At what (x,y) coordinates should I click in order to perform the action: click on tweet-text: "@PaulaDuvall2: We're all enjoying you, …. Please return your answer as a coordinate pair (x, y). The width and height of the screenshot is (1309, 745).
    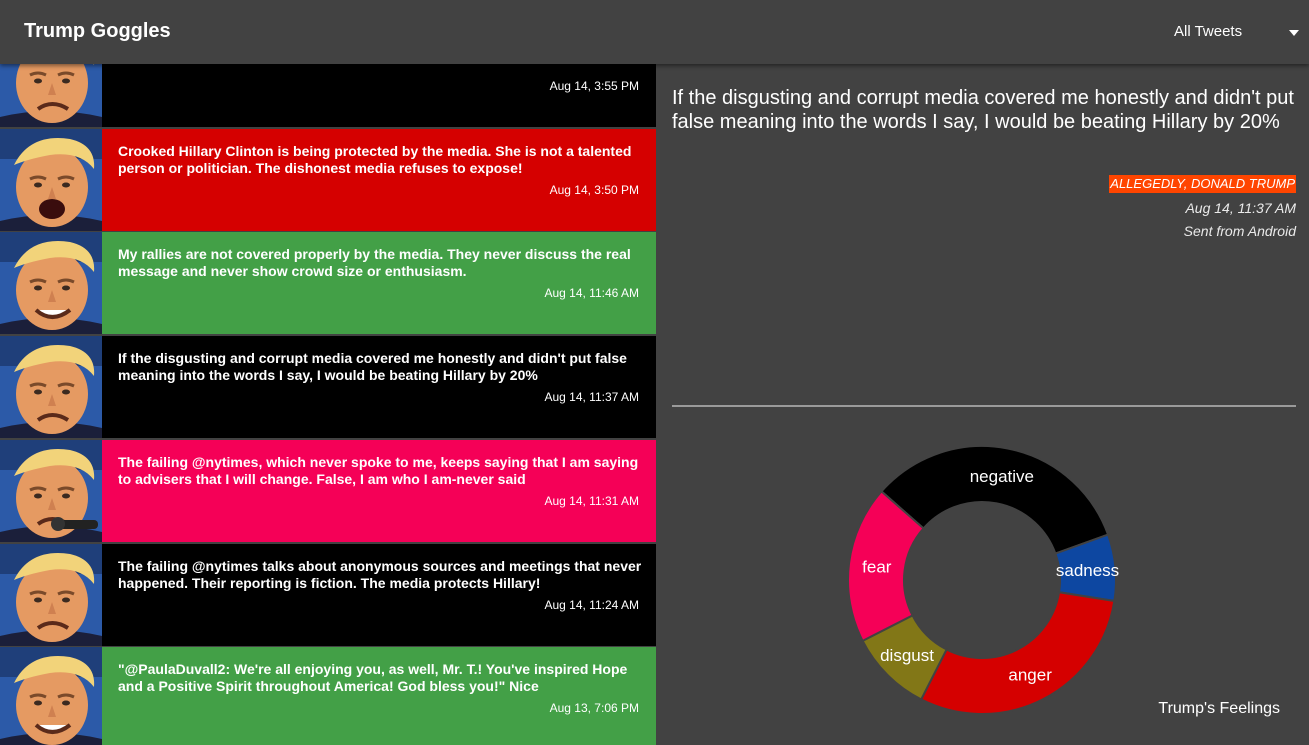
    Looking at the image, I should click on (373, 677).